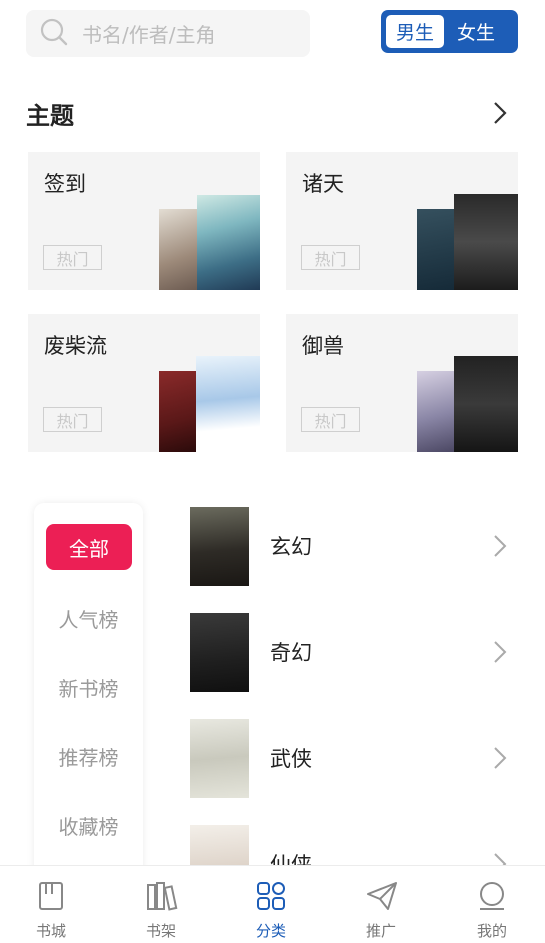 The width and height of the screenshot is (545, 943). What do you see at coordinates (47, 34) in the screenshot?
I see `search-icon` at bounding box center [47, 34].